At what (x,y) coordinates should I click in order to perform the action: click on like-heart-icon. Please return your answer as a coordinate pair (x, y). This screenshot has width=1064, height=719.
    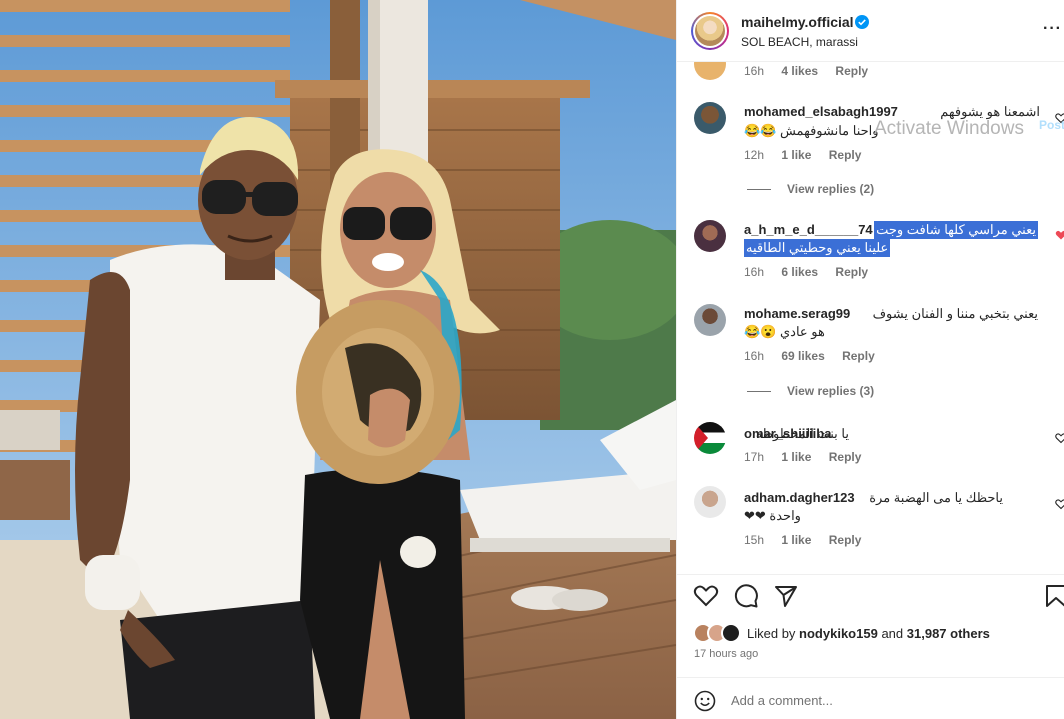
    Looking at the image, I should click on (706, 596).